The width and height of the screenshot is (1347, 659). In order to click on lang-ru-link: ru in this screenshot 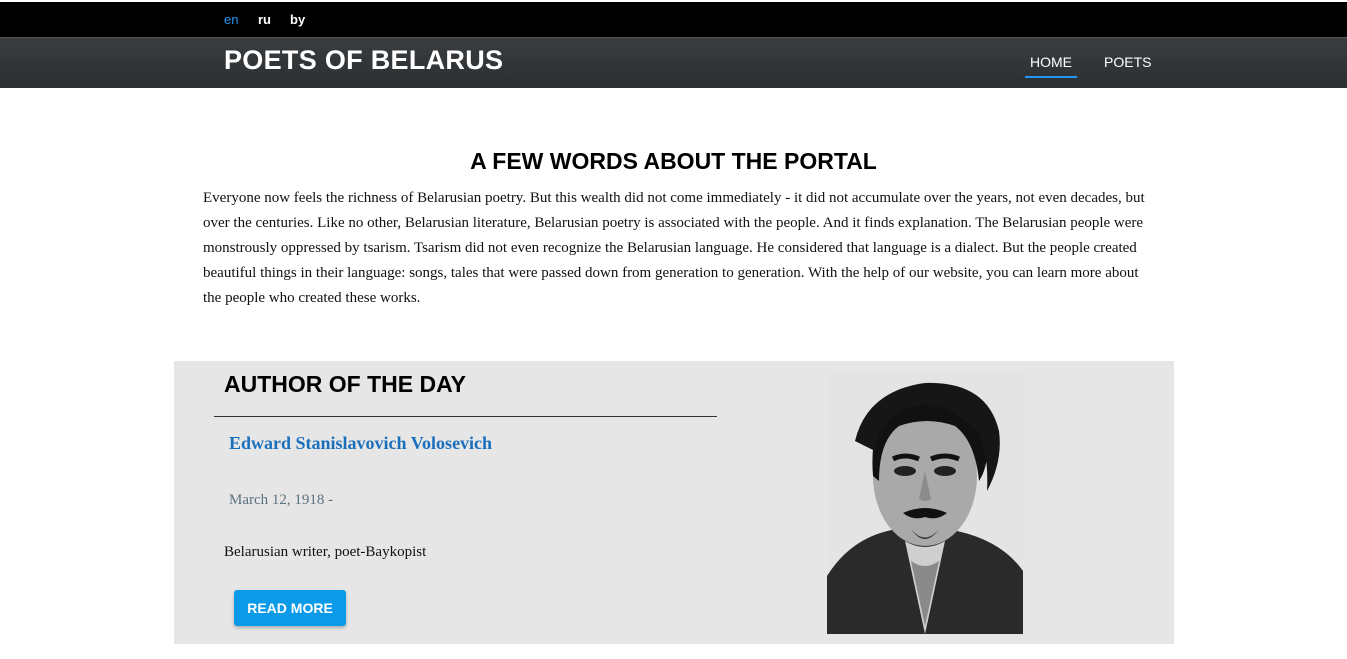, I will do `click(264, 19)`.